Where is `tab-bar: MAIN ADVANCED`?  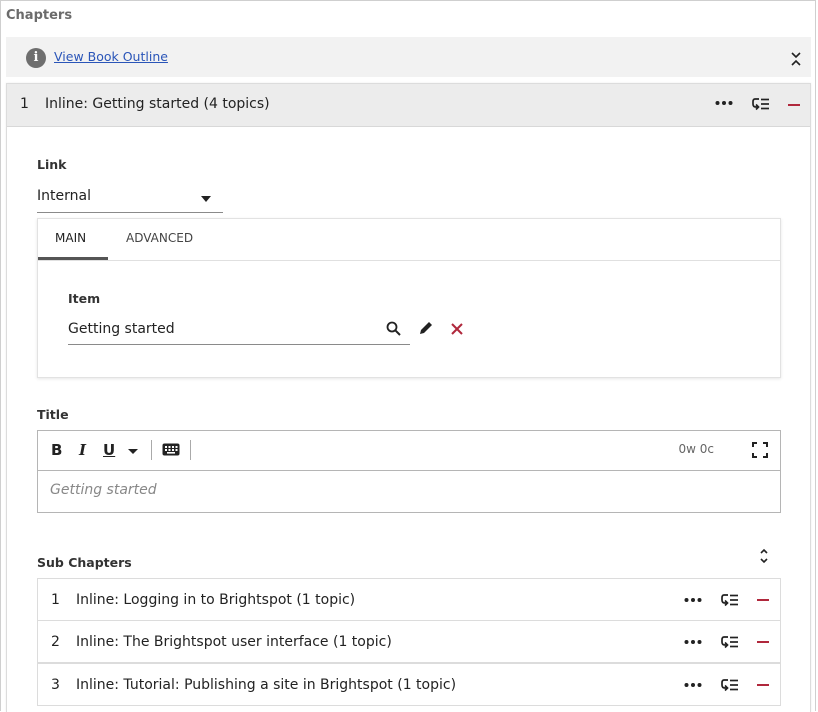
tab-bar: MAIN ADVANCED is located at coordinates (409, 240).